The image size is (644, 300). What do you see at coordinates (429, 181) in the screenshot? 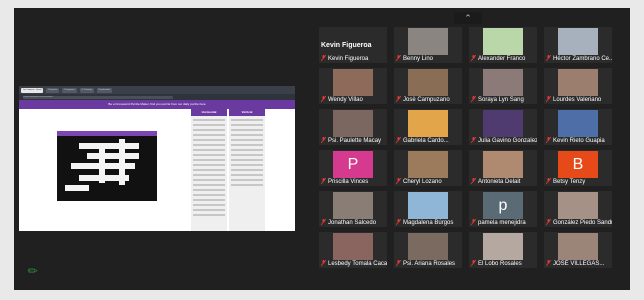
I see `participant-name: Cheryl Lozano` at bounding box center [429, 181].